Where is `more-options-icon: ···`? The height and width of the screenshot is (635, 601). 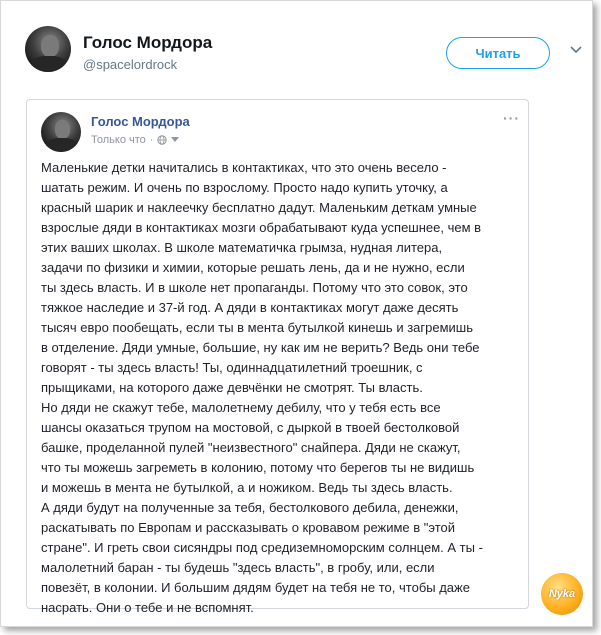
more-options-icon: ··· is located at coordinates (511, 118).